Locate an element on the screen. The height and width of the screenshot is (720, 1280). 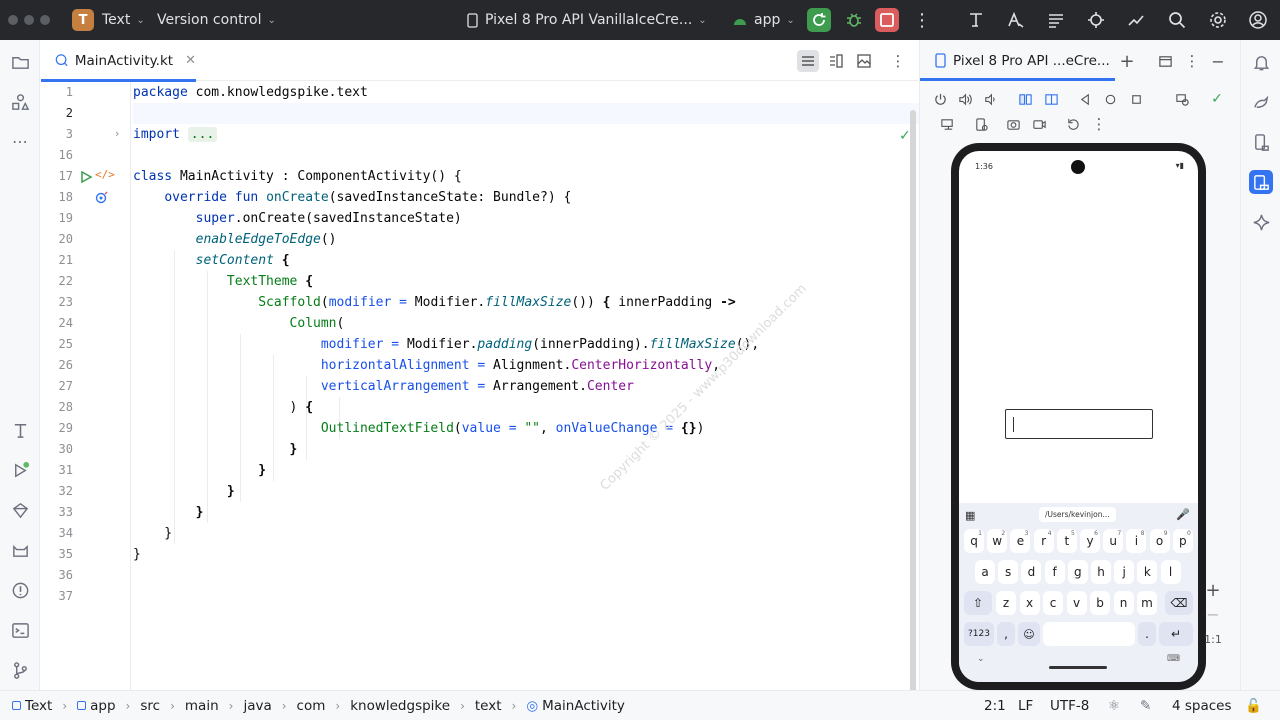
project-folder-icon is located at coordinates (20, 62).